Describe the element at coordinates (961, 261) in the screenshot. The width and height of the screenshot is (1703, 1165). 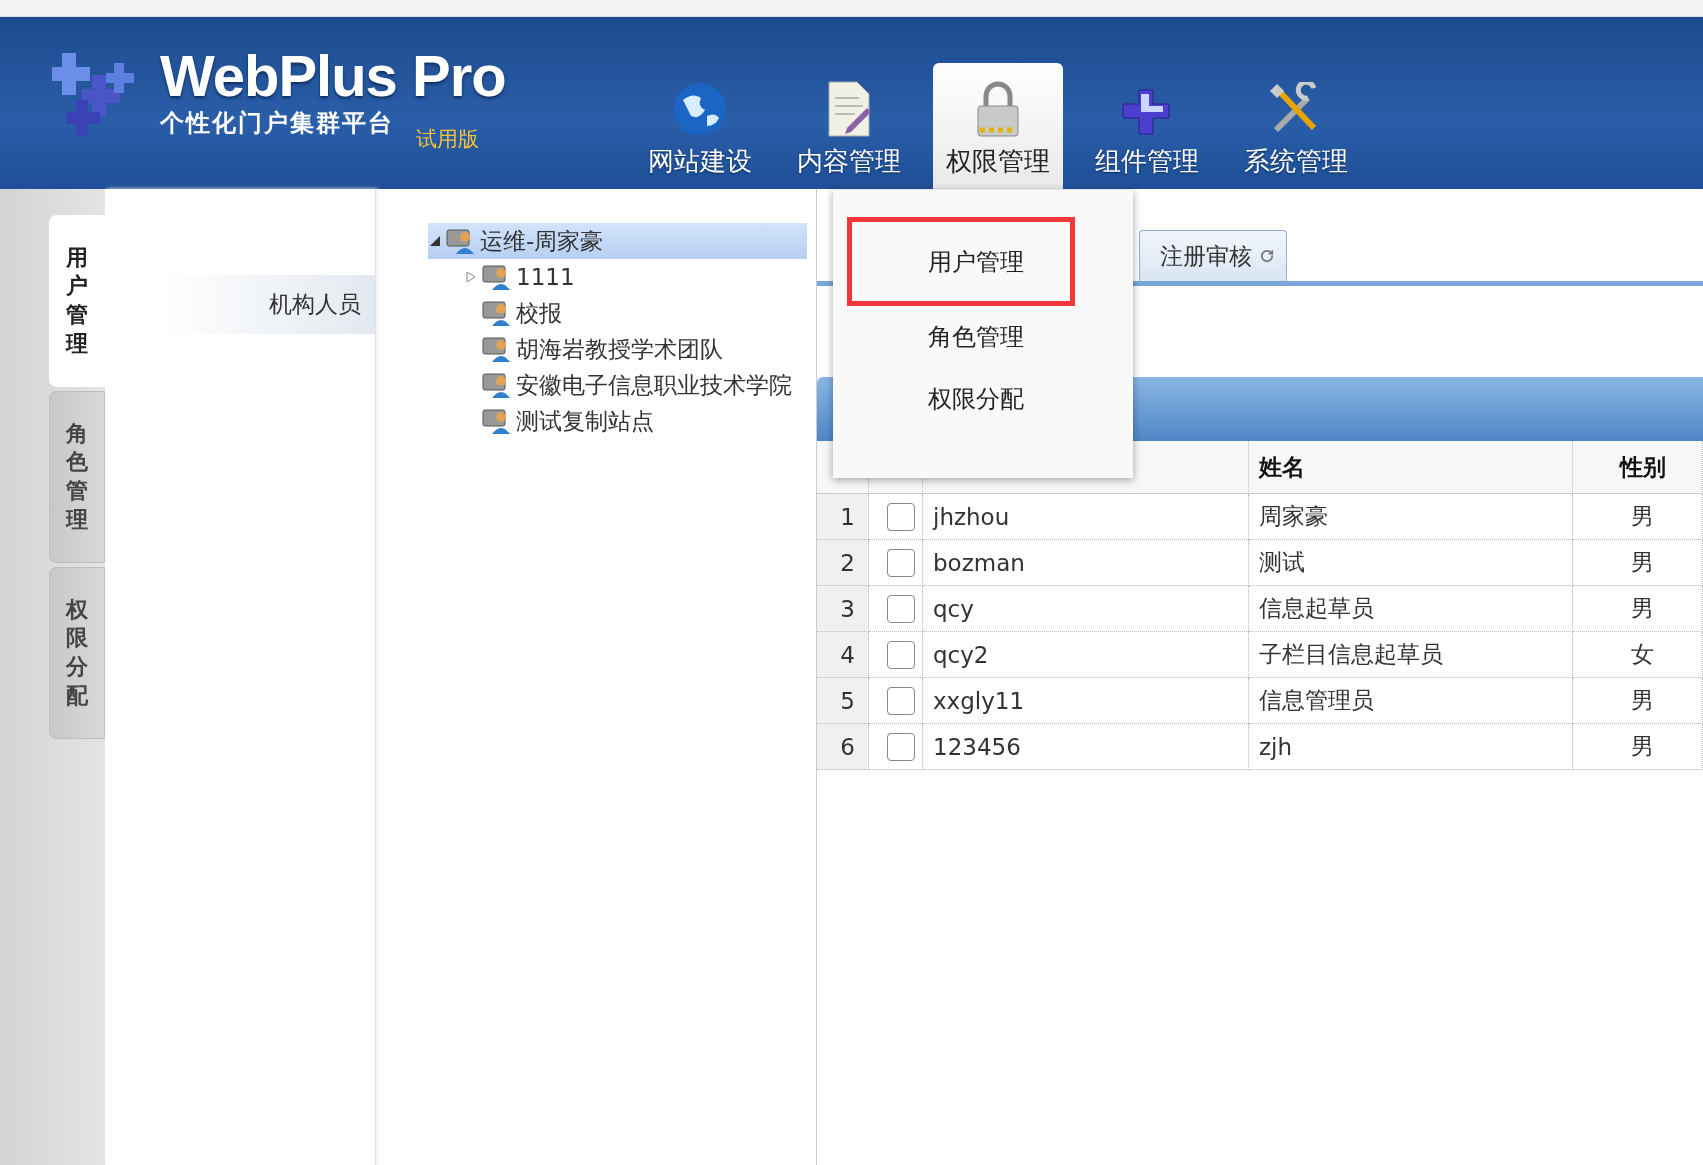
I see `dropdown-item: 用户管理` at that location.